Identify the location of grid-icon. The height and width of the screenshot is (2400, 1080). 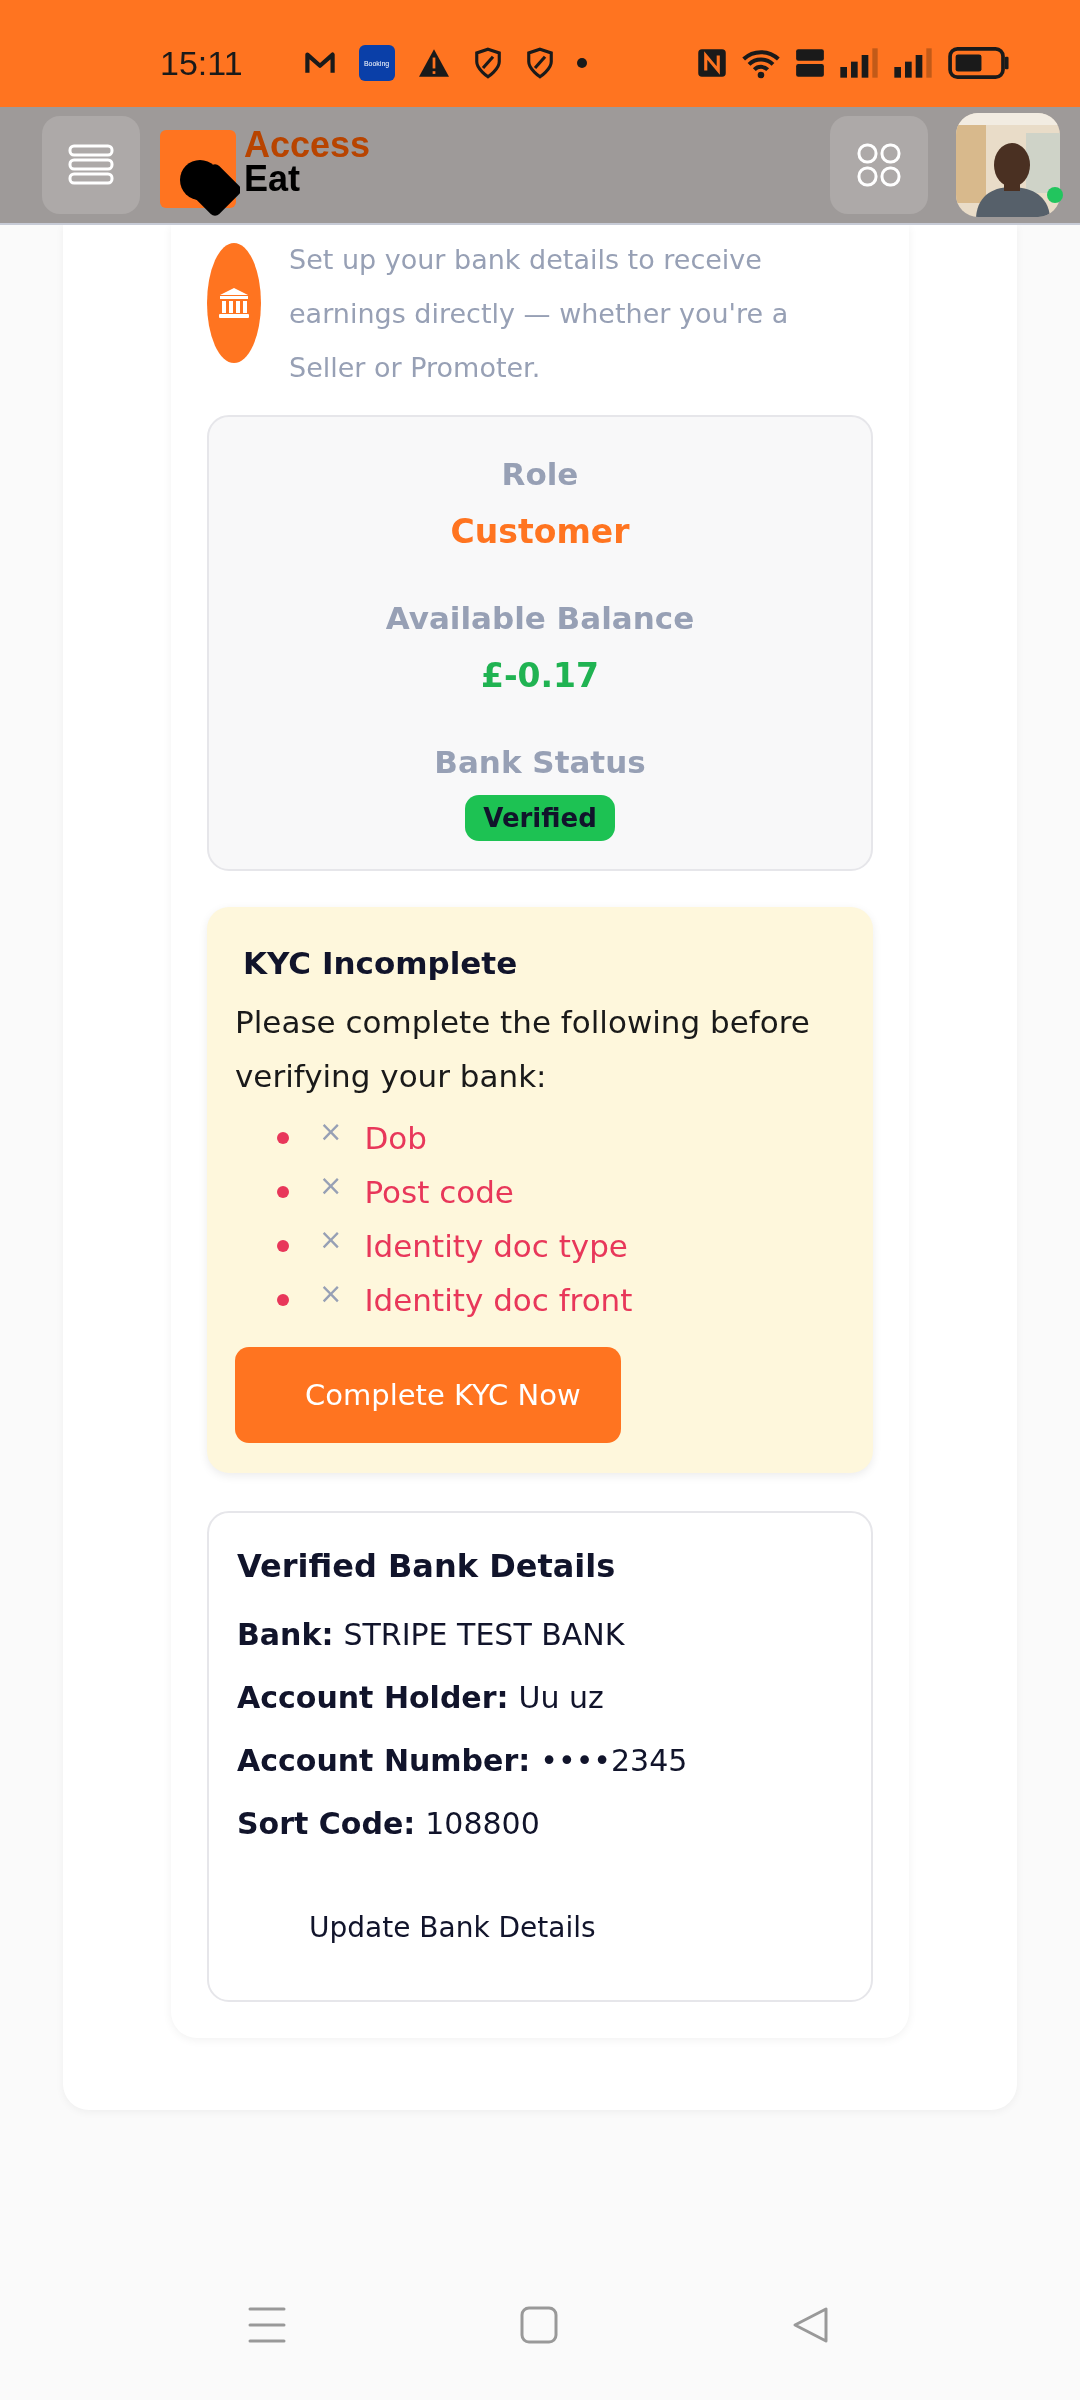
(879, 165).